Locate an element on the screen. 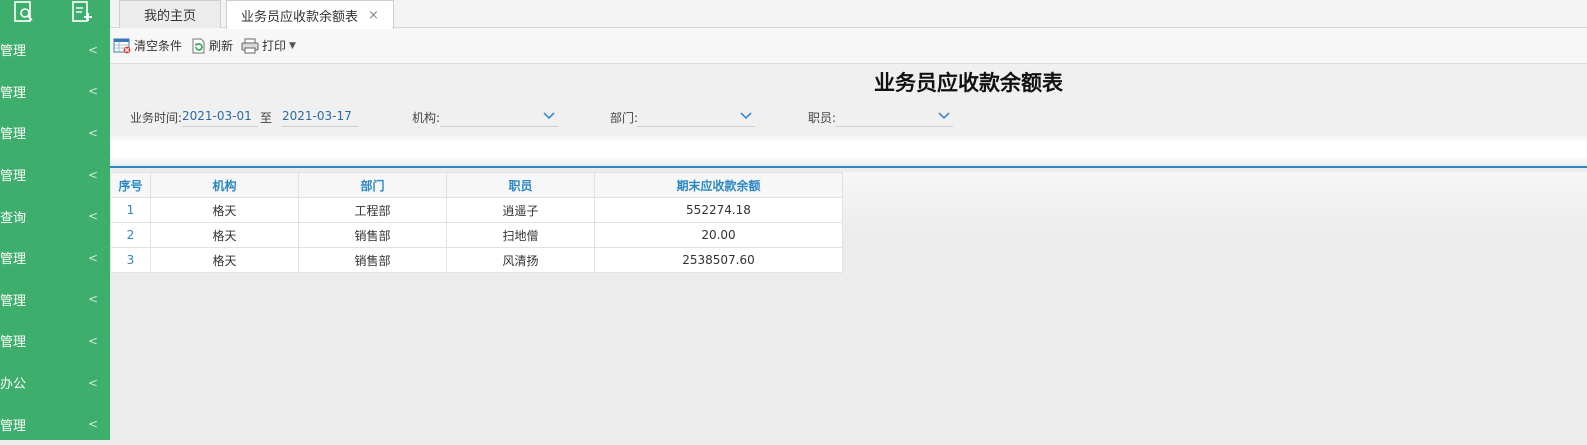  report-title: 业务员应收款余额表 is located at coordinates (968, 83).